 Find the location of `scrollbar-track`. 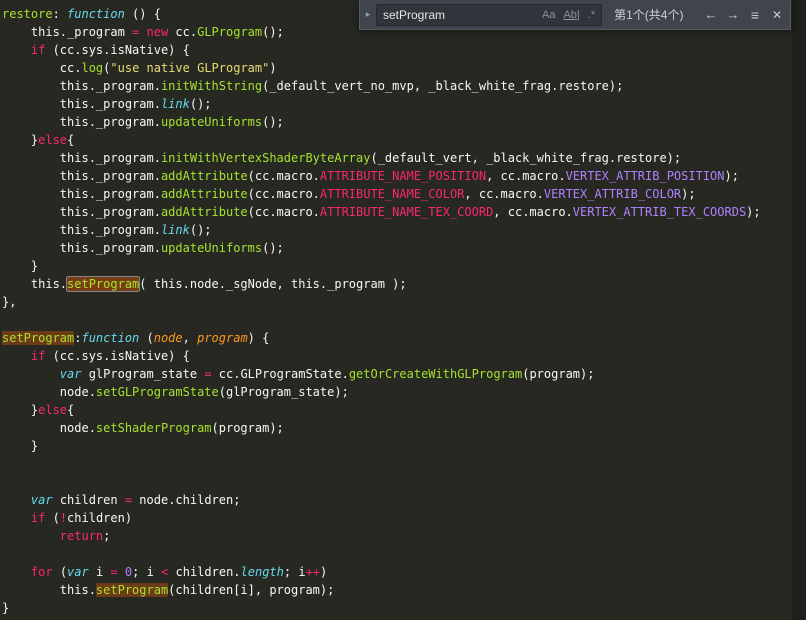

scrollbar-track is located at coordinates (799, 310).